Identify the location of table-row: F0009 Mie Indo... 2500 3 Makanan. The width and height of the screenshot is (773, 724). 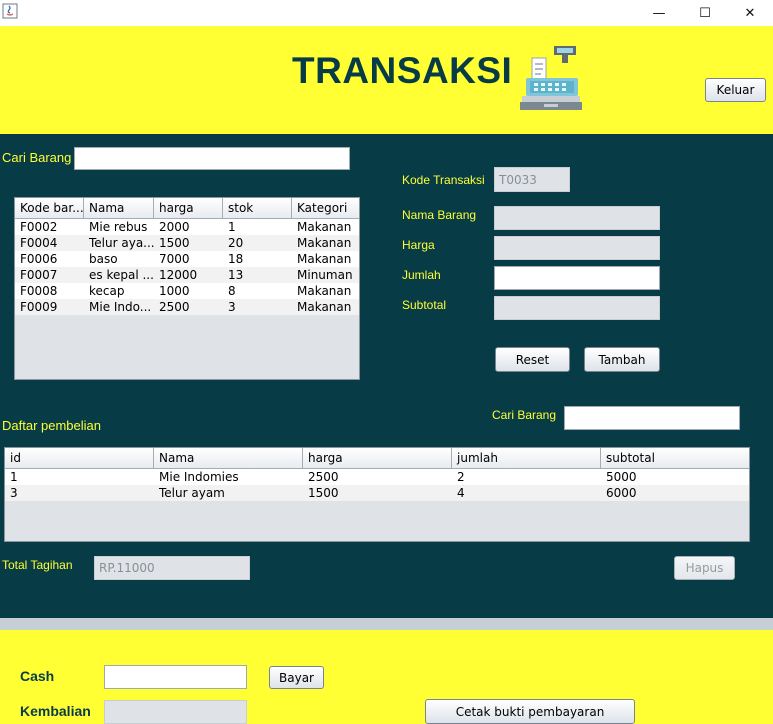
(187, 307).